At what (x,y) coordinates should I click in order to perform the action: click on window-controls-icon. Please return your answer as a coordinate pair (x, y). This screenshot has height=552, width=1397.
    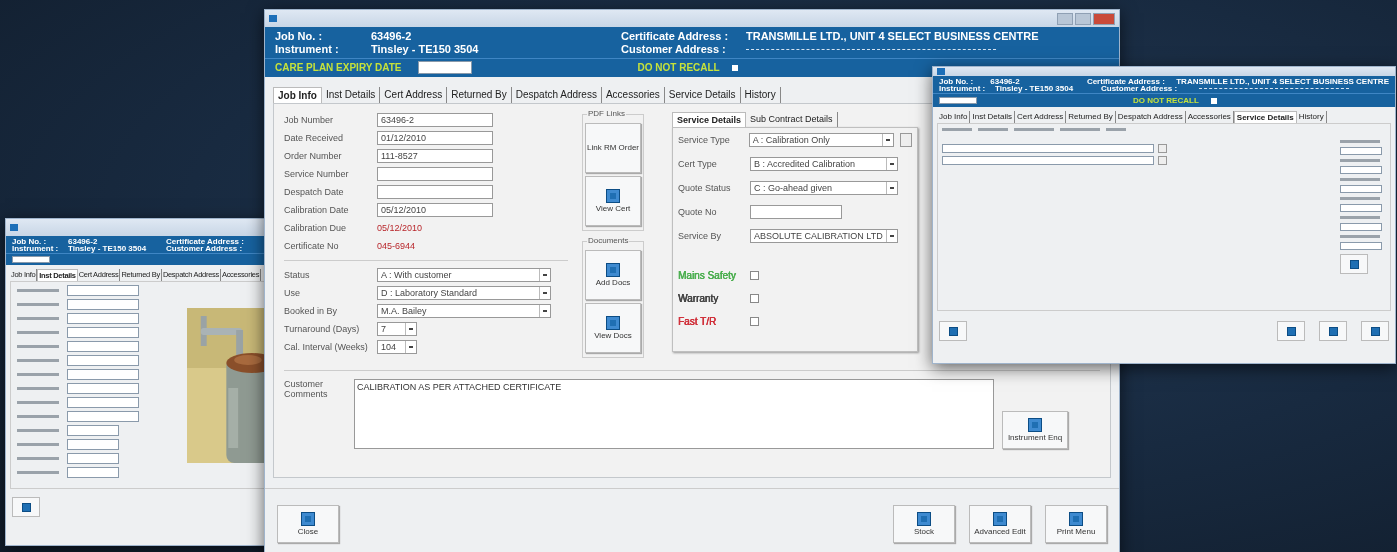
    Looking at the image, I should click on (1086, 18).